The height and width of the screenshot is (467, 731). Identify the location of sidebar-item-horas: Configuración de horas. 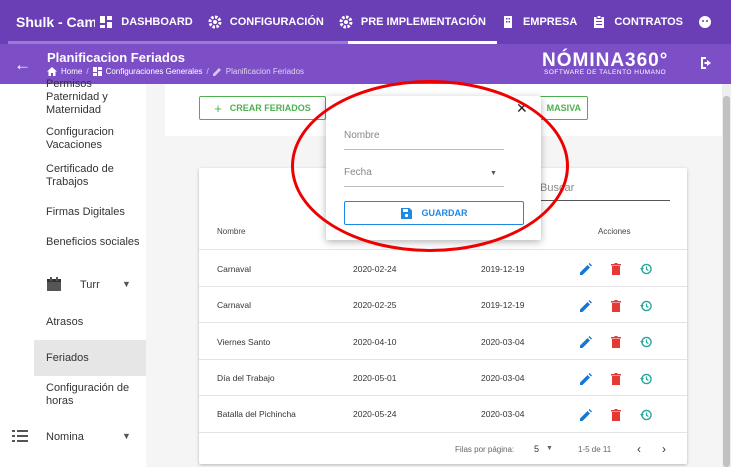
(94, 395).